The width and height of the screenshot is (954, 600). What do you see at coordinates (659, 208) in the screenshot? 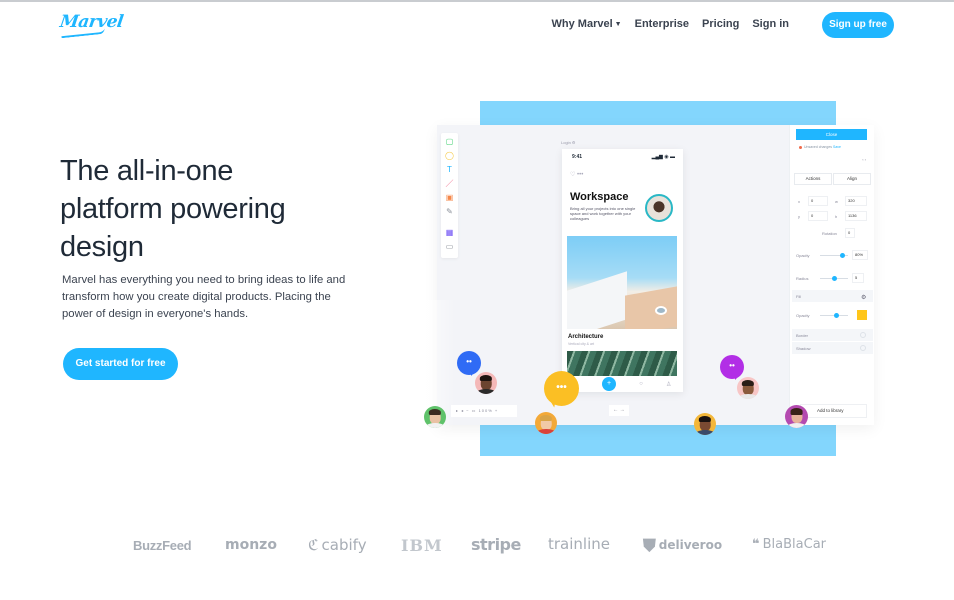
I see `workspace-avatar` at bounding box center [659, 208].